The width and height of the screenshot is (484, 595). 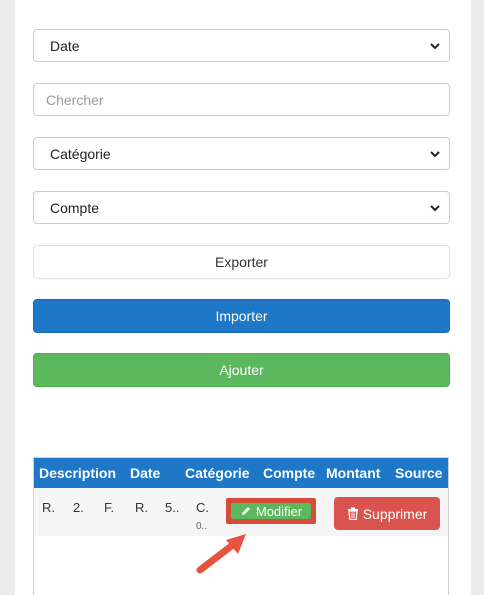 I want to click on modify-label: Modifier, so click(x=279, y=511).